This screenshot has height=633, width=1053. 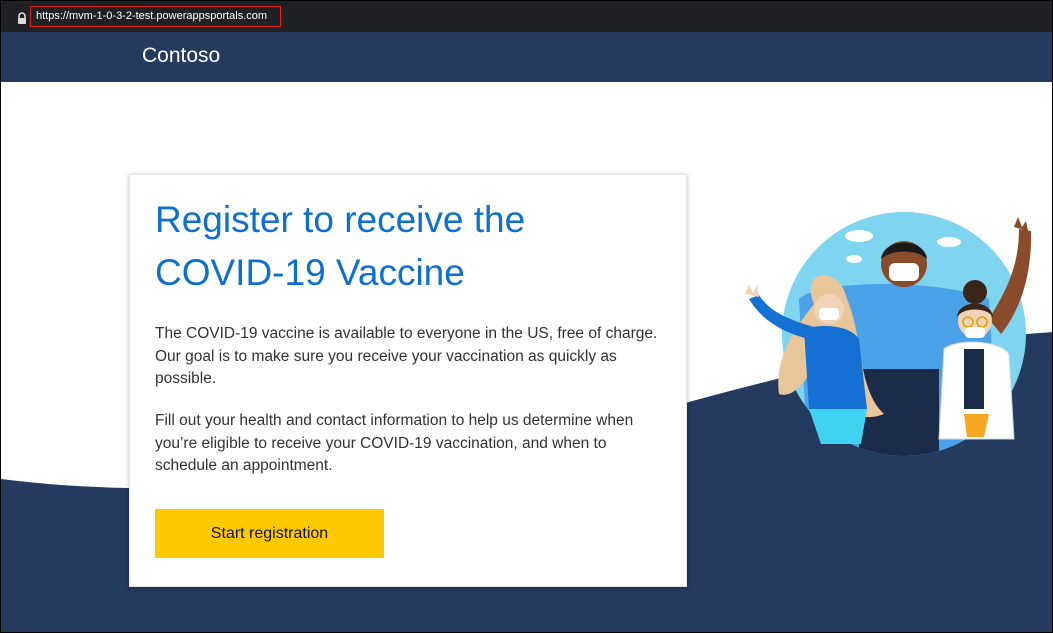 I want to click on site-header: Contoso, so click(x=526, y=57).